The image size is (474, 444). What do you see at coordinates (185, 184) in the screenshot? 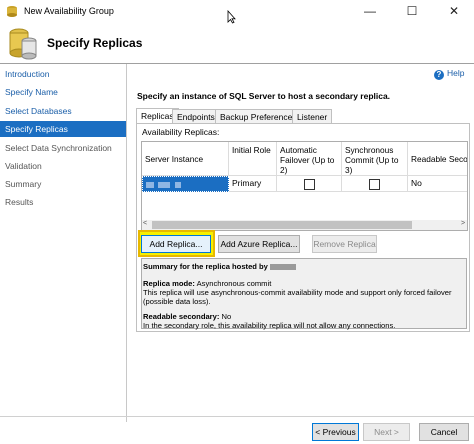
I see `cell-server-instance` at bounding box center [185, 184].